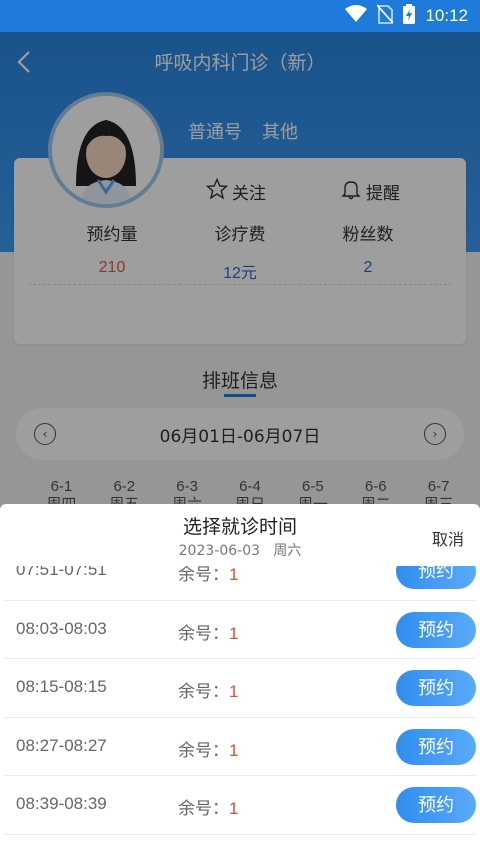 This screenshot has height=853, width=480. What do you see at coordinates (240, 805) in the screenshot?
I see `time-slot-row: 08:39-08:39 余号：1 预约` at bounding box center [240, 805].